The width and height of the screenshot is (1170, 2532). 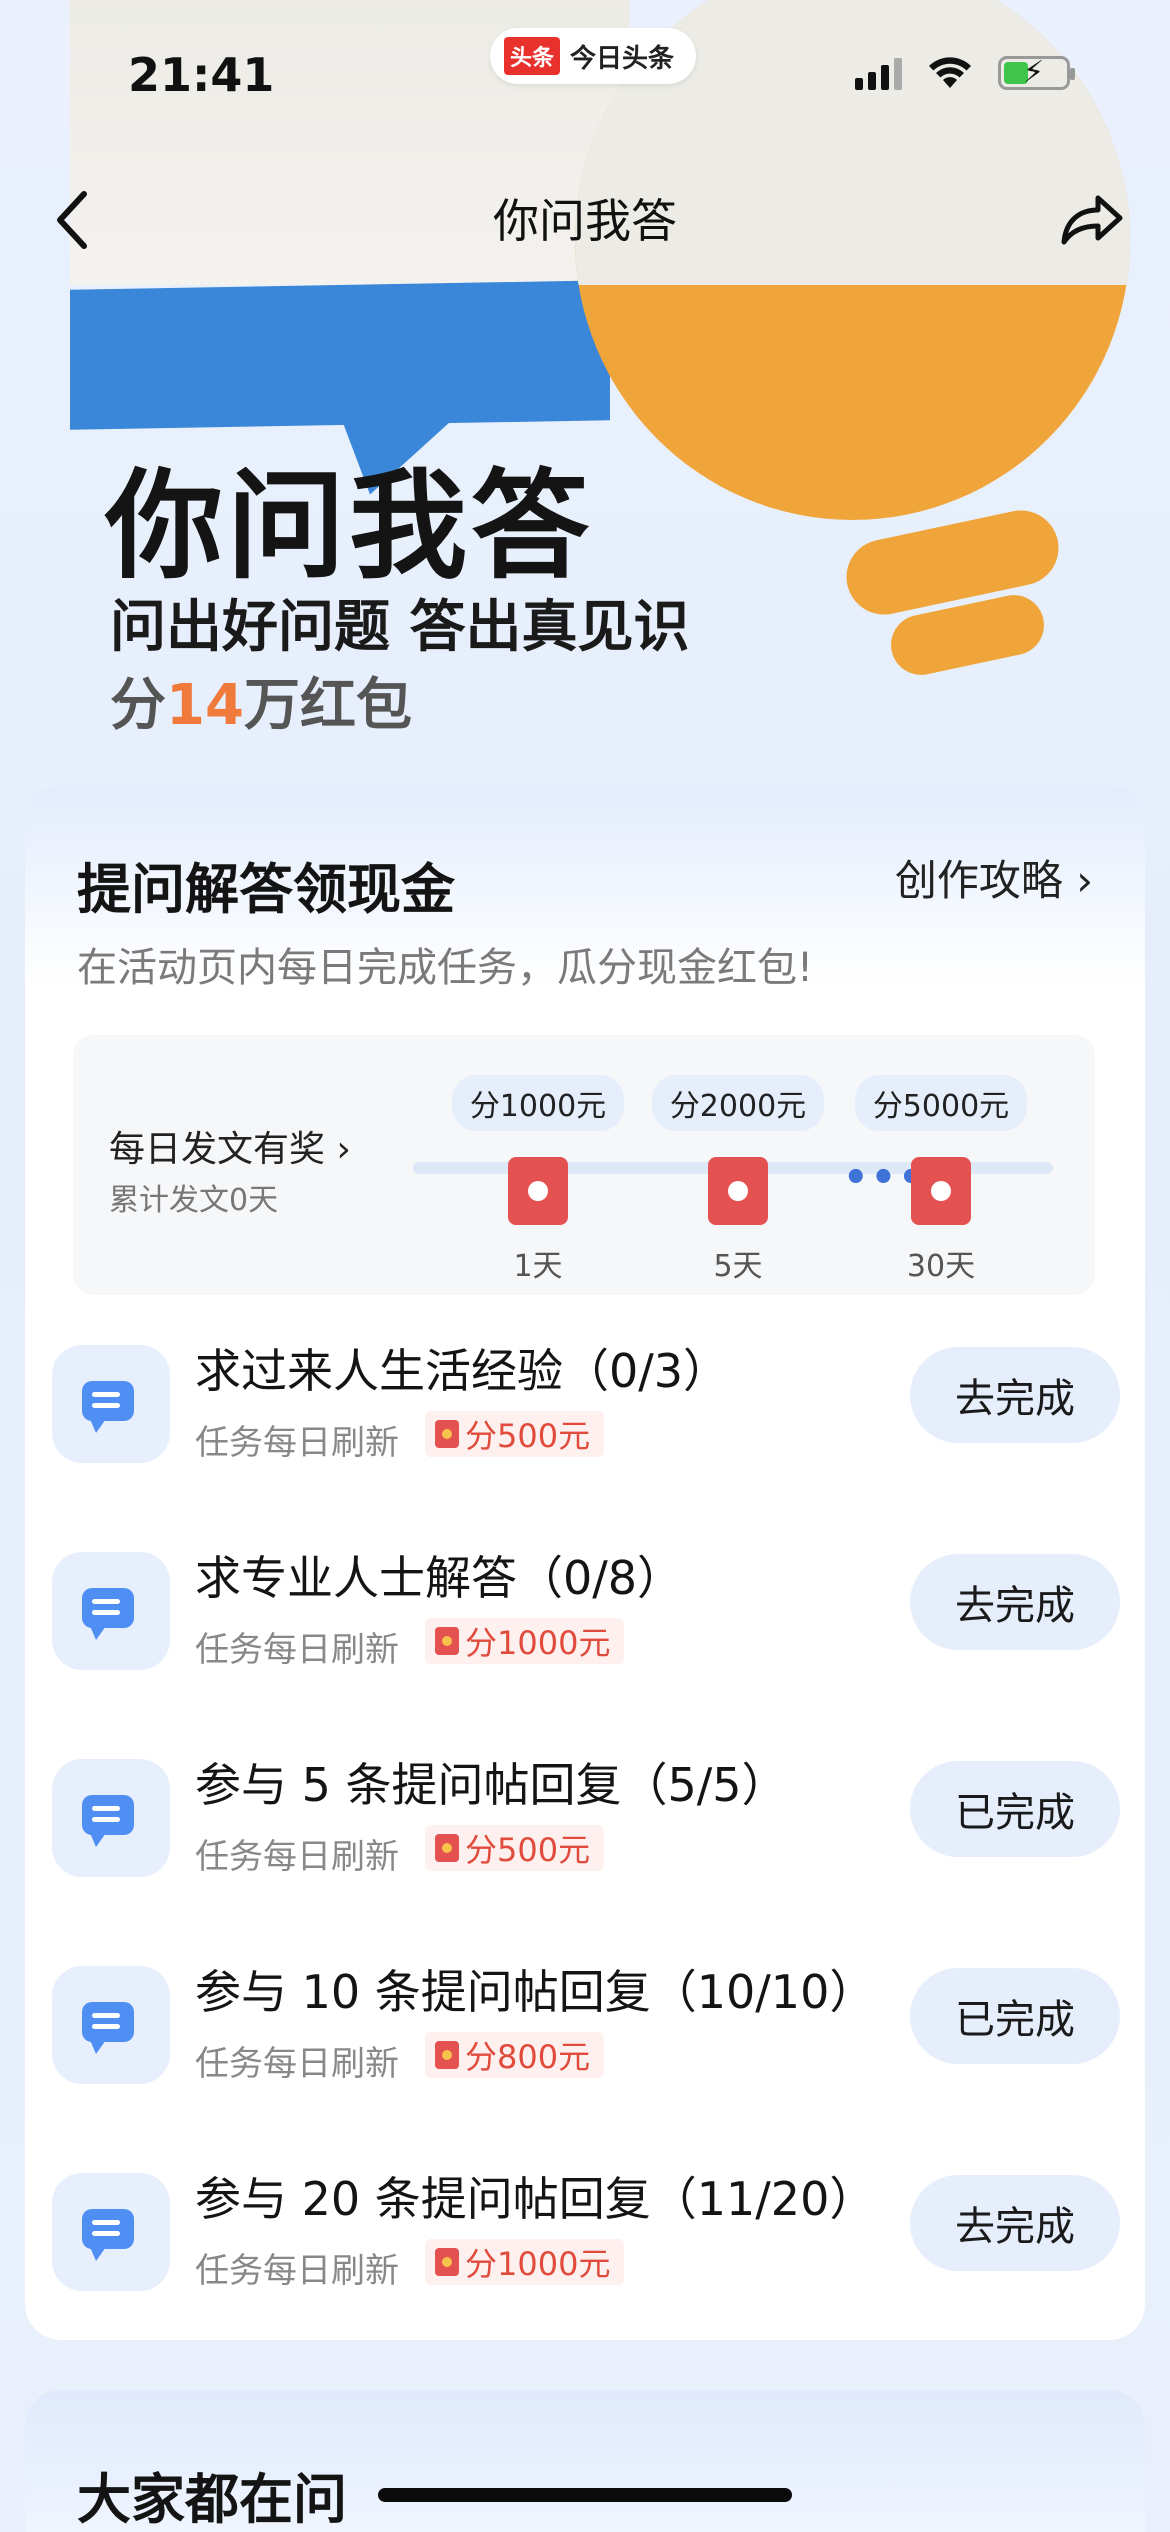 I want to click on hero-prize-number: 14, so click(x=205, y=705).